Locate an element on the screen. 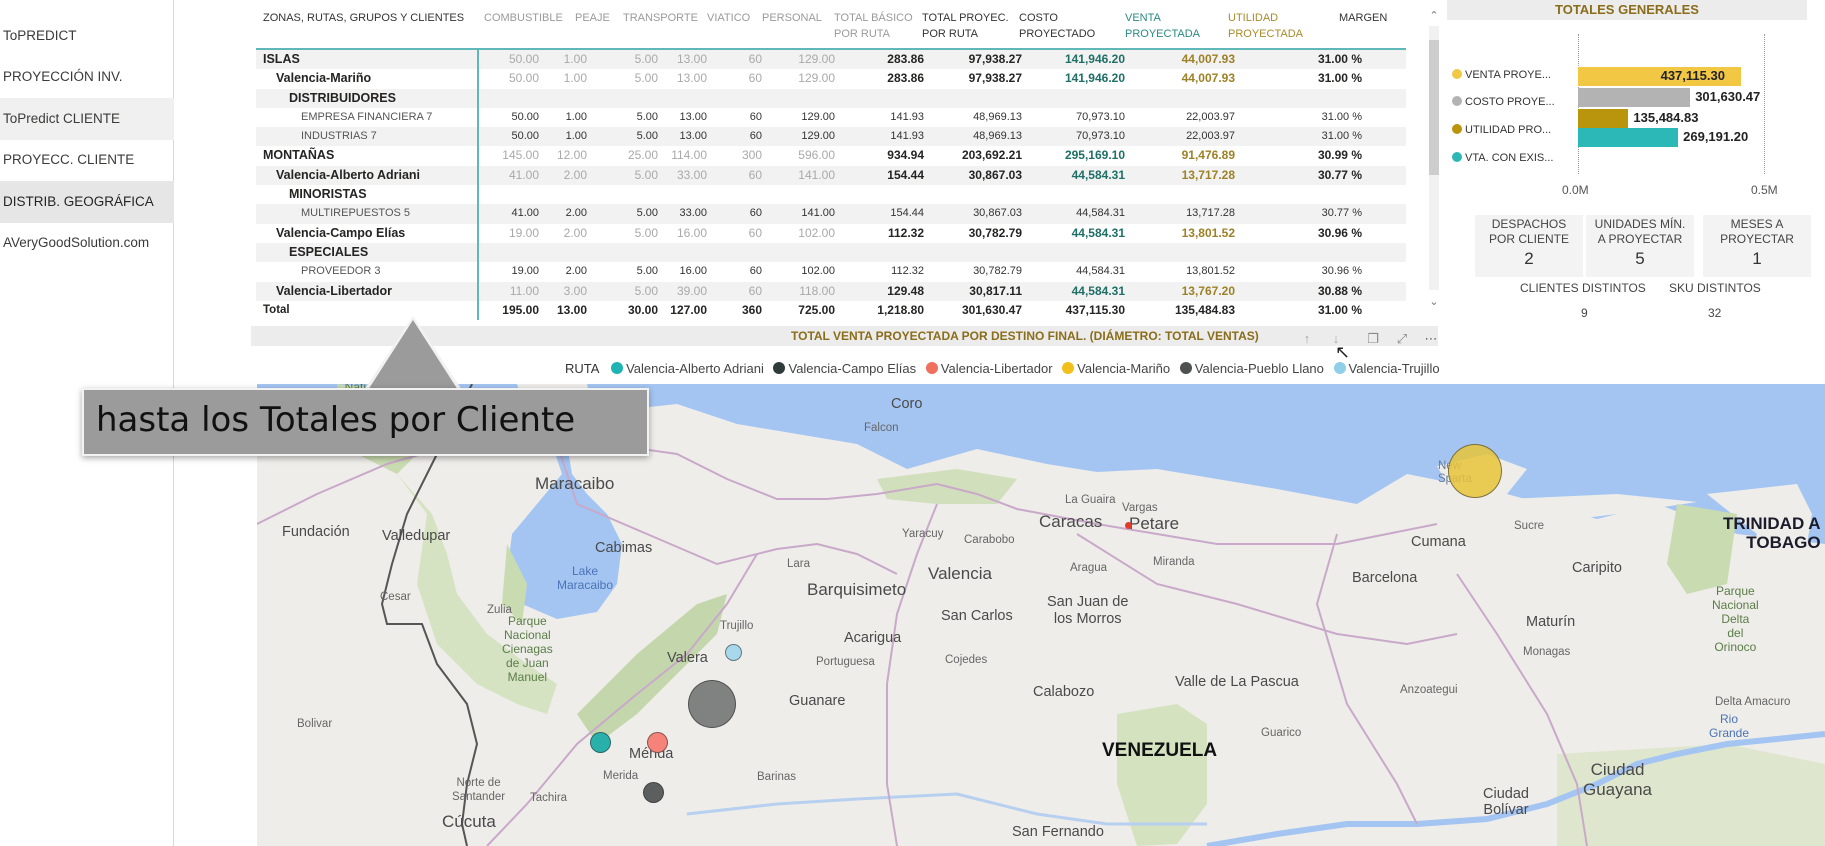  legend-item-marino: Valencia-Mariño is located at coordinates (1116, 368).